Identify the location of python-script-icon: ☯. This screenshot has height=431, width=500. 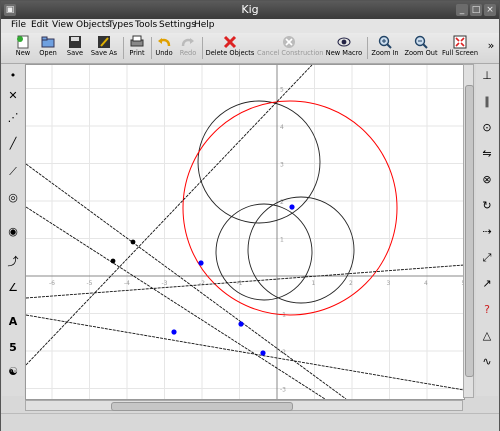
(13, 372).